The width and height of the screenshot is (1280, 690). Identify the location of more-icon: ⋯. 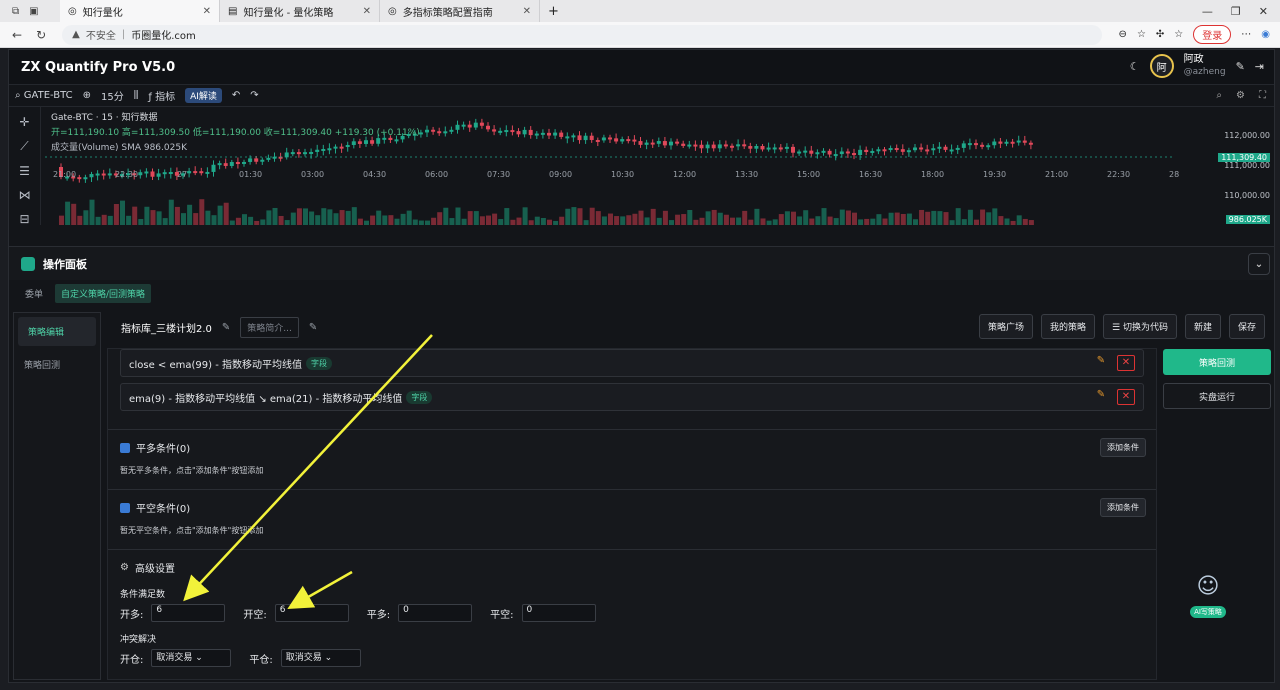
(1246, 34).